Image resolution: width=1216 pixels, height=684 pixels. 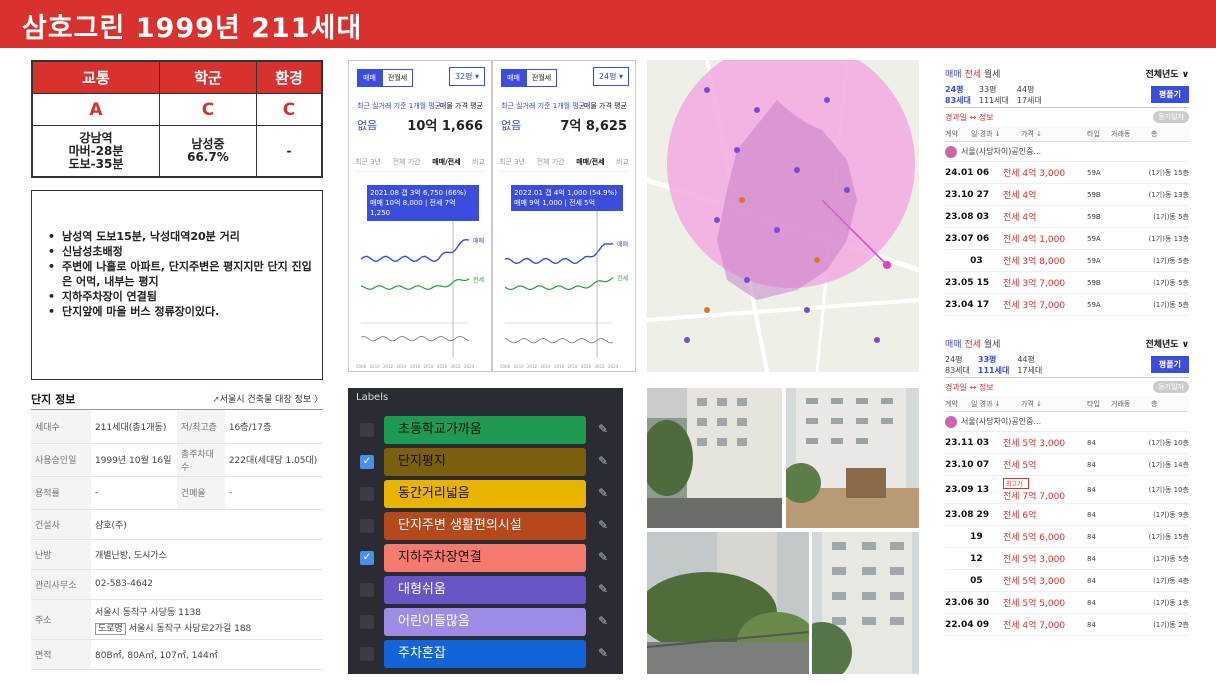 What do you see at coordinates (887, 265) in the screenshot?
I see `apartment-marker` at bounding box center [887, 265].